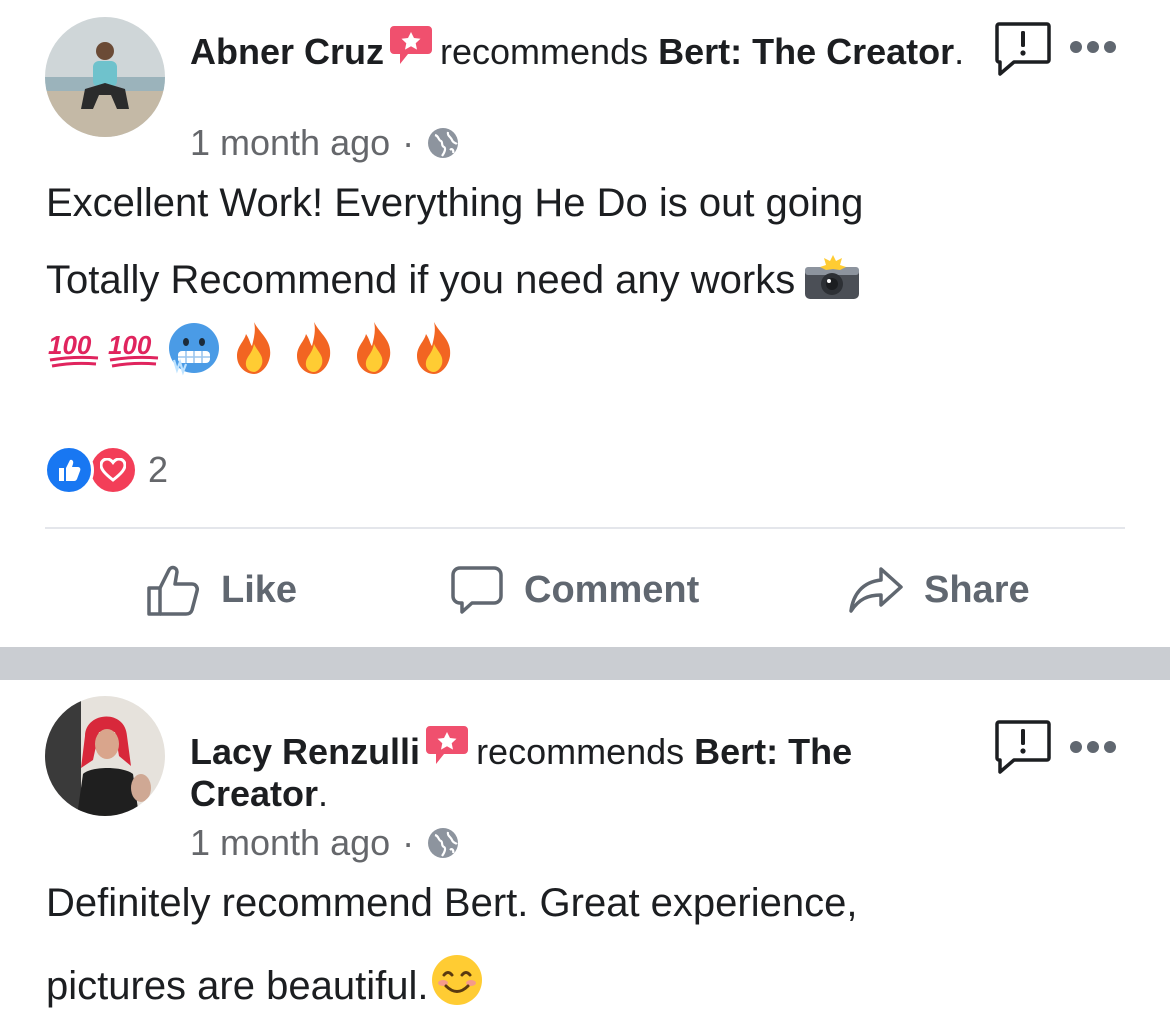  I want to click on page-name: Bert: The Creator, so click(806, 51).